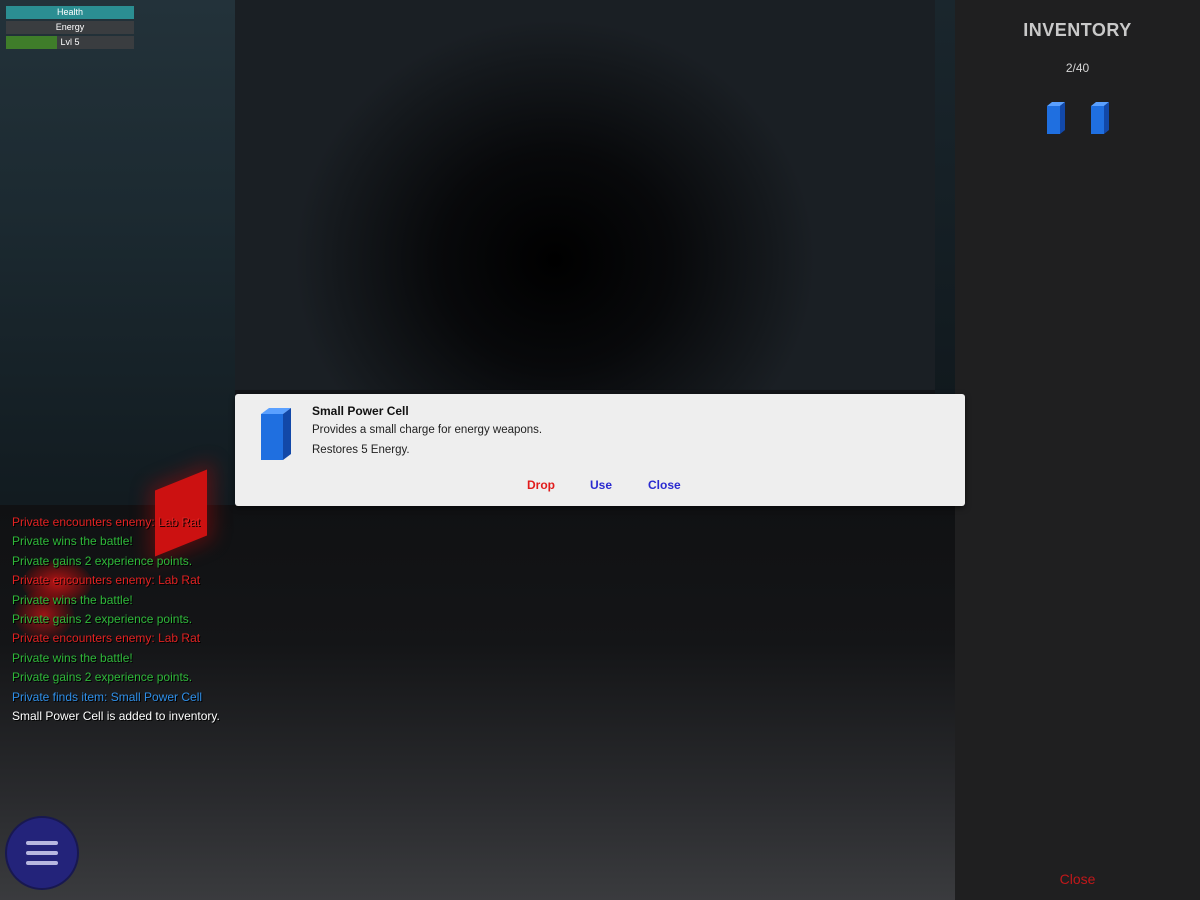  I want to click on level-label: Lvl 5, so click(70, 42).